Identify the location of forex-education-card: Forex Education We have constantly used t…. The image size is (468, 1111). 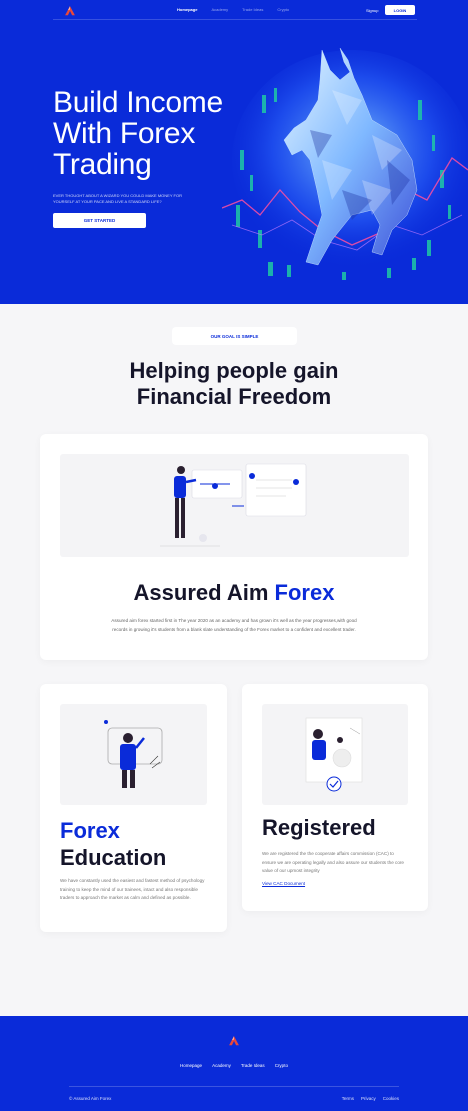
(133, 808).